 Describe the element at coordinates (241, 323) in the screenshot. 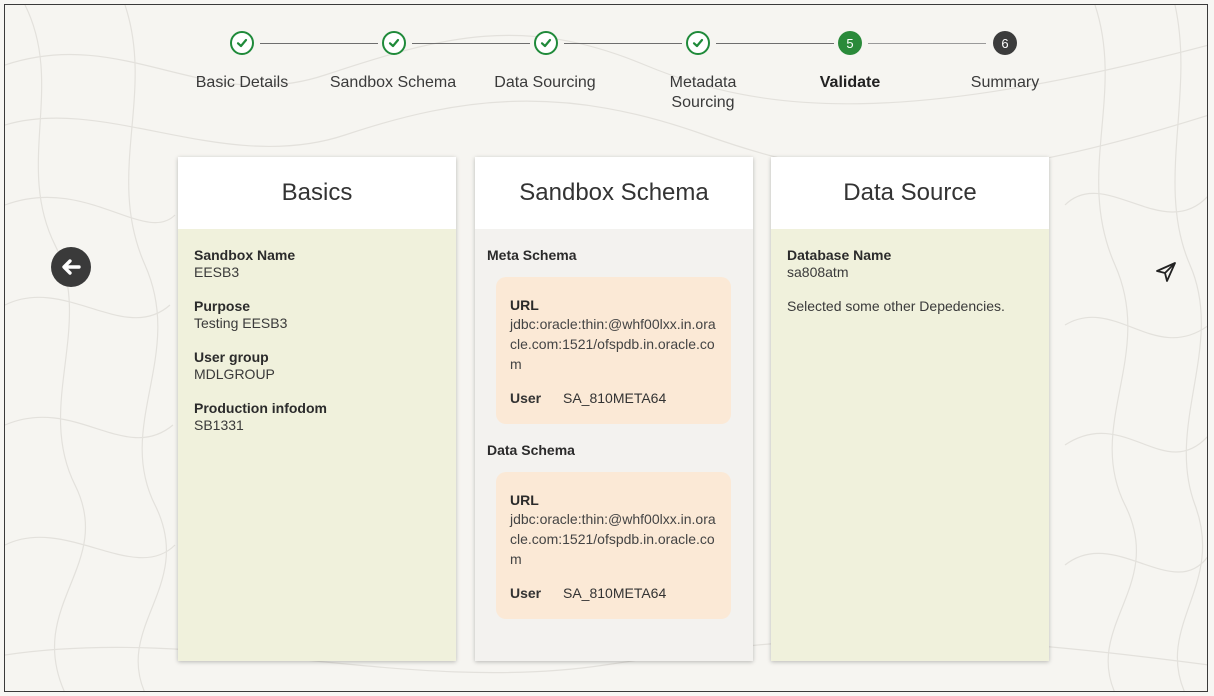

I see `field-value: Testing EESB3` at that location.